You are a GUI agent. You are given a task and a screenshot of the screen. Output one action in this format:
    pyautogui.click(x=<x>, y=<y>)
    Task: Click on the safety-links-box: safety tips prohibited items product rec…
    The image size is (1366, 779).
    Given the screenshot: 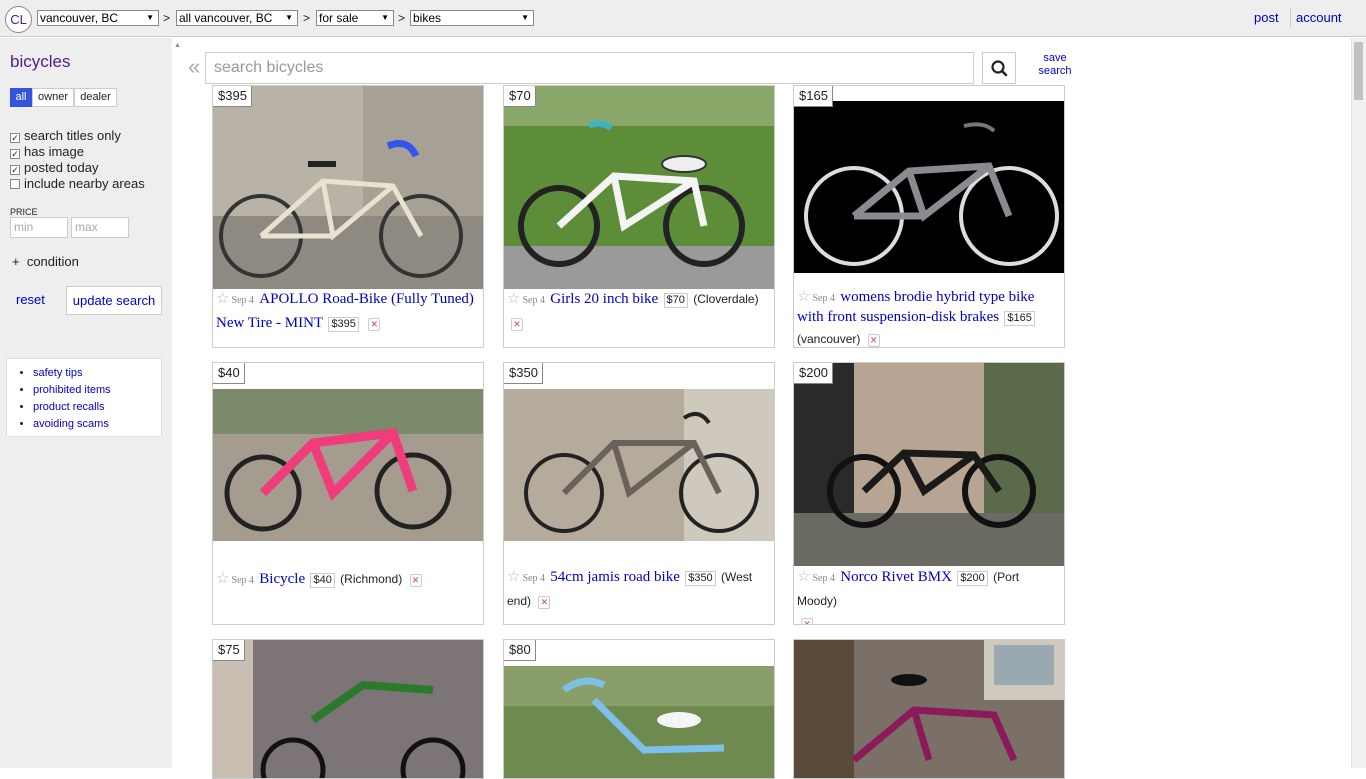 What is the action you would take?
    pyautogui.click(x=84, y=397)
    